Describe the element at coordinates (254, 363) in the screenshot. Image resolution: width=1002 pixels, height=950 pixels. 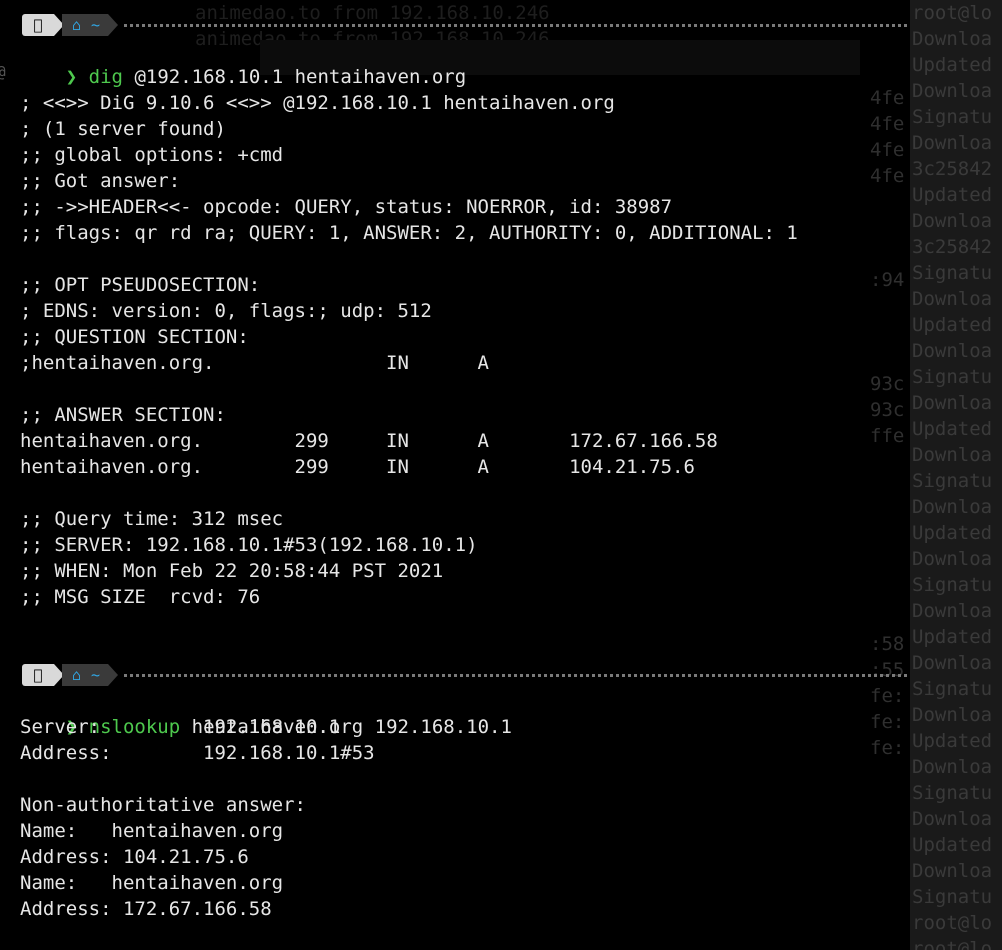
I see `output-line: ;hentaihaven.org. IN A` at that location.